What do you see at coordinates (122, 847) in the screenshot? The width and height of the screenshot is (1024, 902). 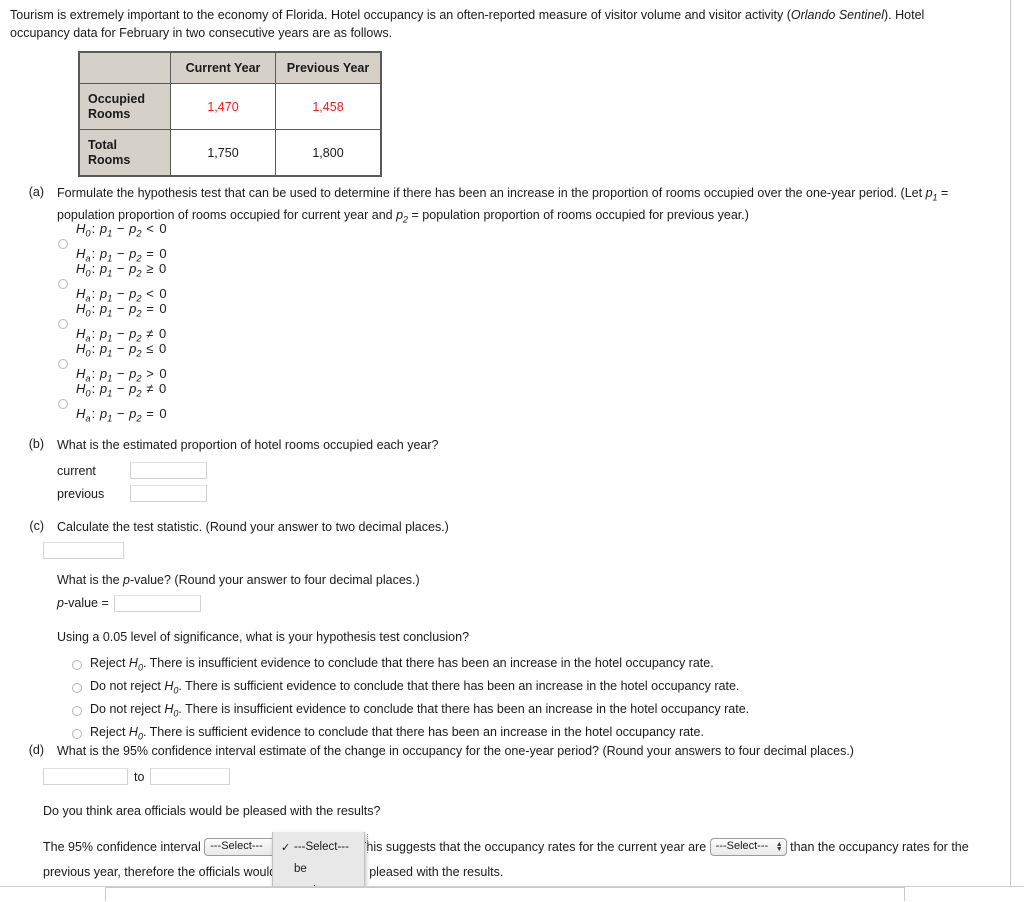 I see `sentence-fragment-1: The 95% confidence interval` at bounding box center [122, 847].